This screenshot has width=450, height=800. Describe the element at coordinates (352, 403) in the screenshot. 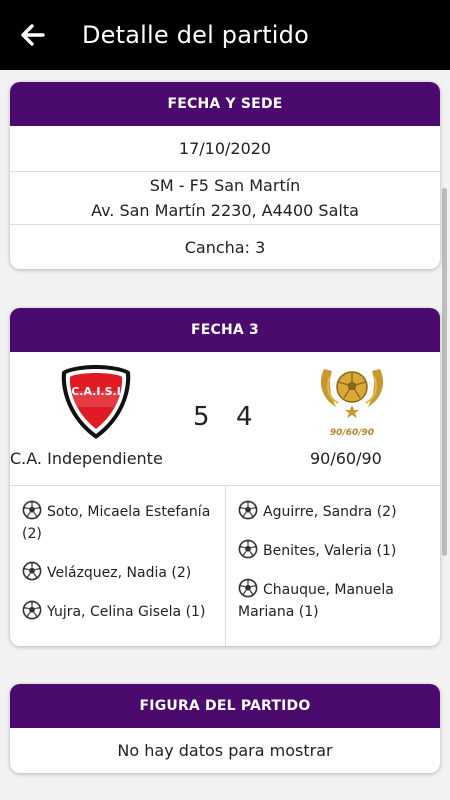

I see `away-team-crest-icon: 90/60/90` at that location.